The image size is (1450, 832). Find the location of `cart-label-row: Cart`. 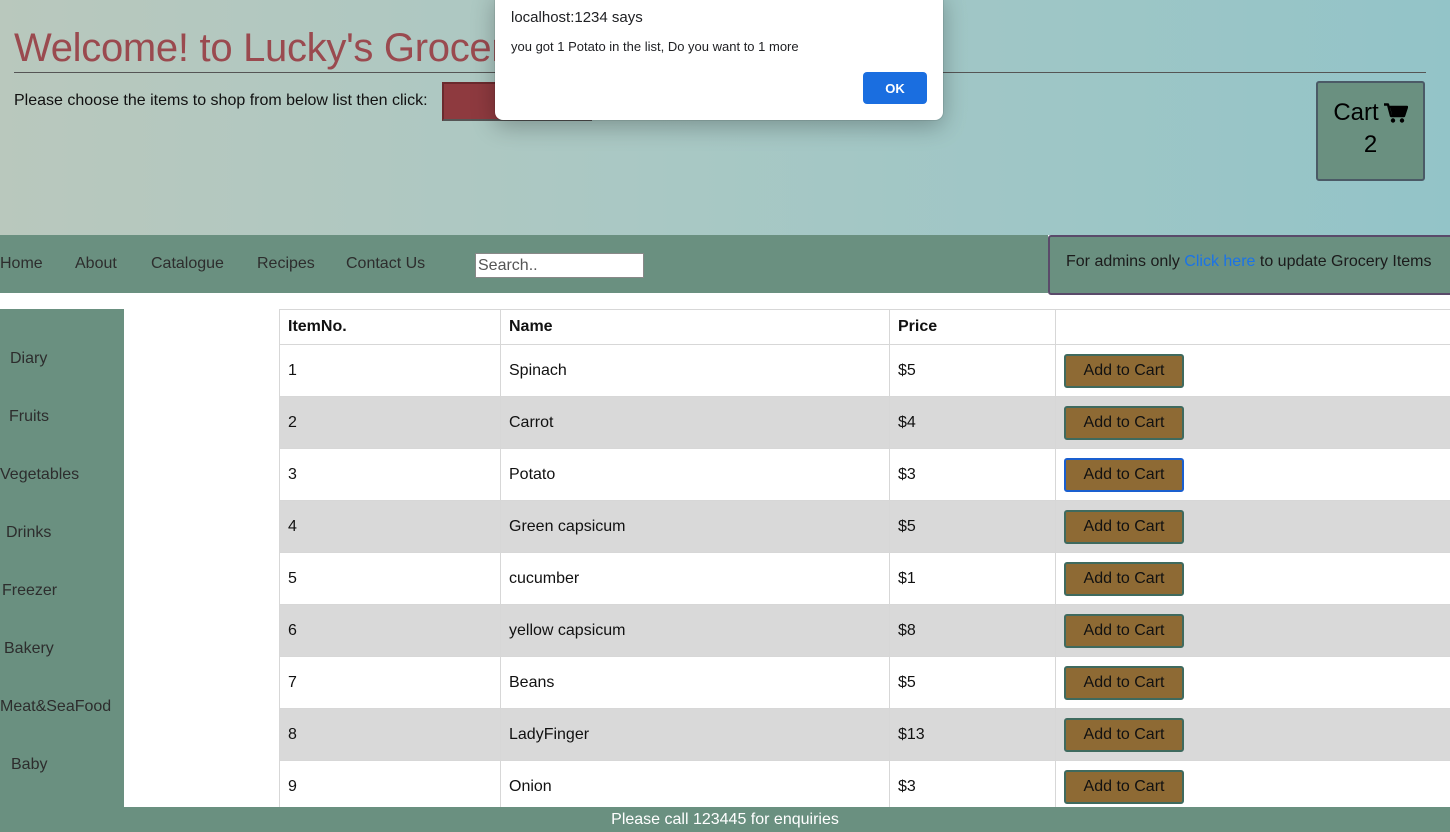

cart-label-row: Cart is located at coordinates (1370, 113).